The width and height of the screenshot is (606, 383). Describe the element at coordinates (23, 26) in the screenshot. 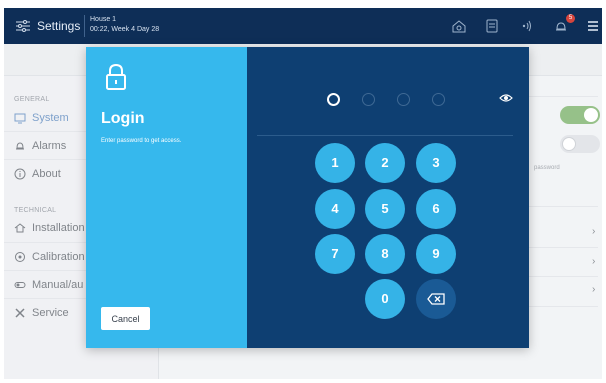

I see `settings-sliders-icon` at that location.